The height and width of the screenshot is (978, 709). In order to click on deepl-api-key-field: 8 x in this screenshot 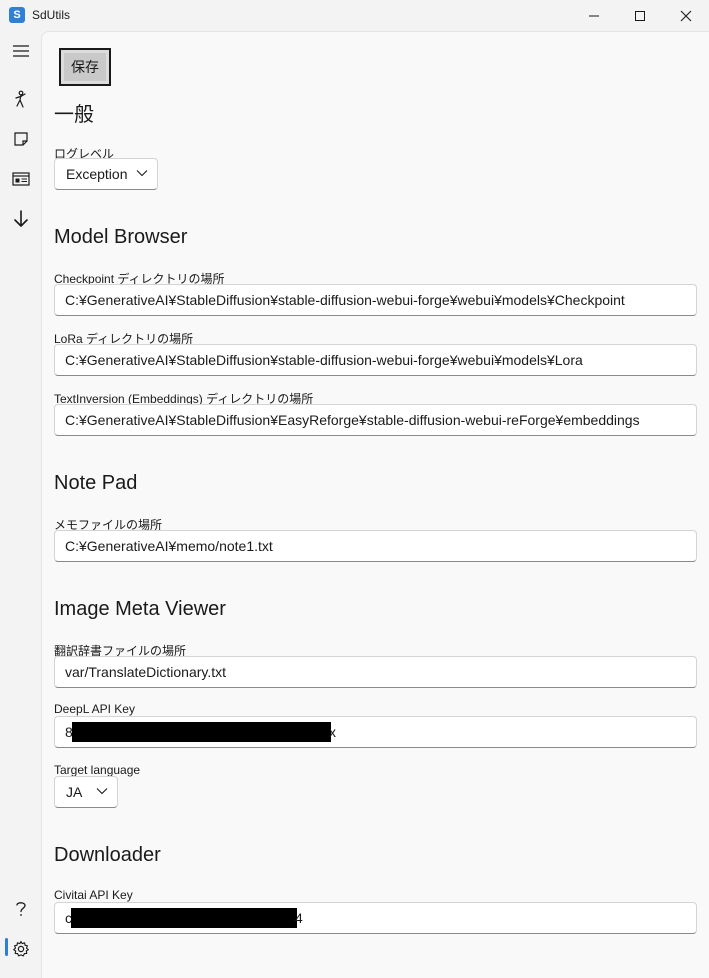, I will do `click(375, 732)`.